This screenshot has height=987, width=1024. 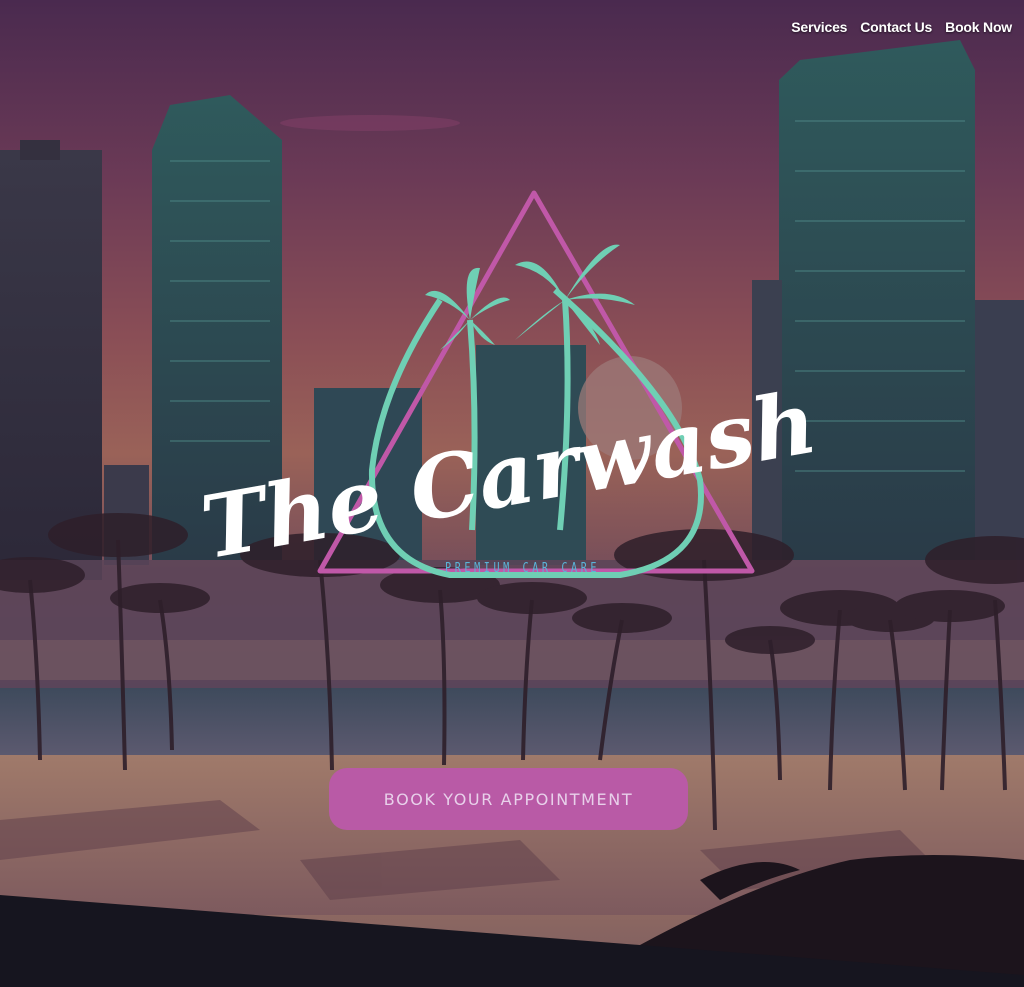 I want to click on logo-title: The Carwash, so click(x=508, y=475).